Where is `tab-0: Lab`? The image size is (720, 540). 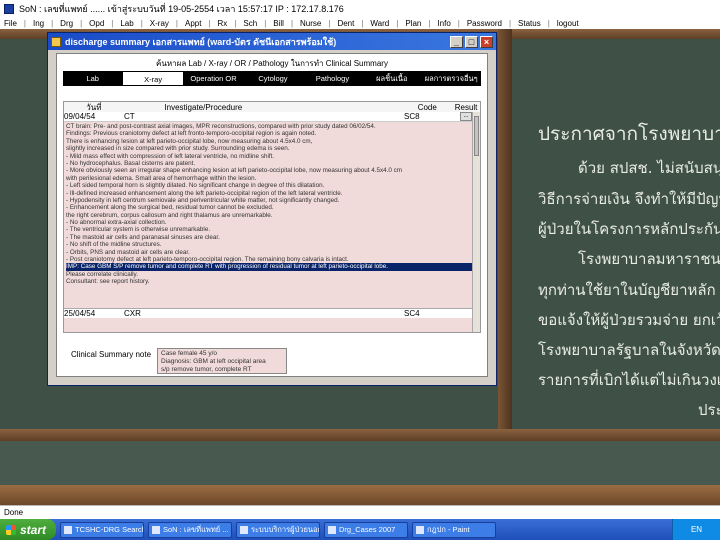 tab-0: Lab is located at coordinates (92, 78).